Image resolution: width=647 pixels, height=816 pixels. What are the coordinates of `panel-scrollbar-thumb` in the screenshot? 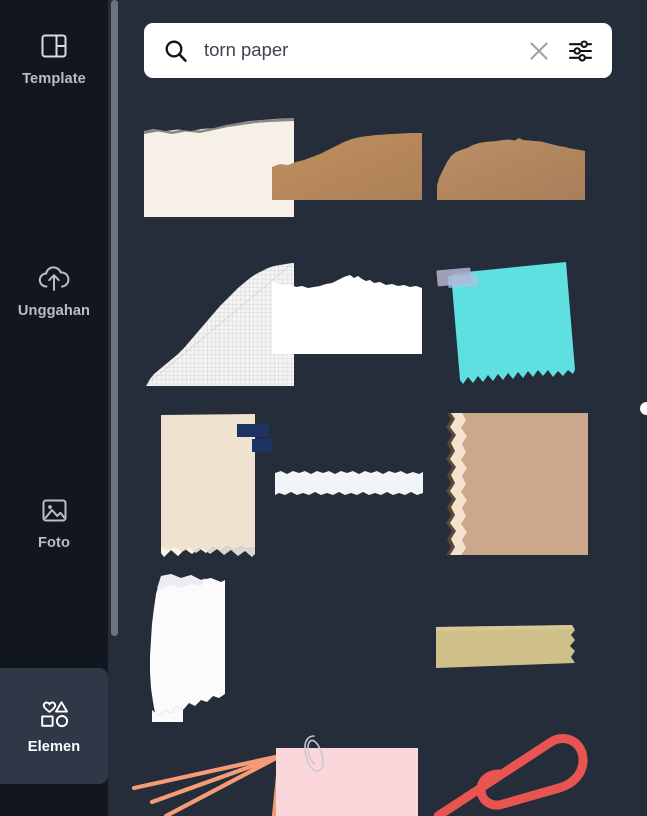 It's located at (114, 318).